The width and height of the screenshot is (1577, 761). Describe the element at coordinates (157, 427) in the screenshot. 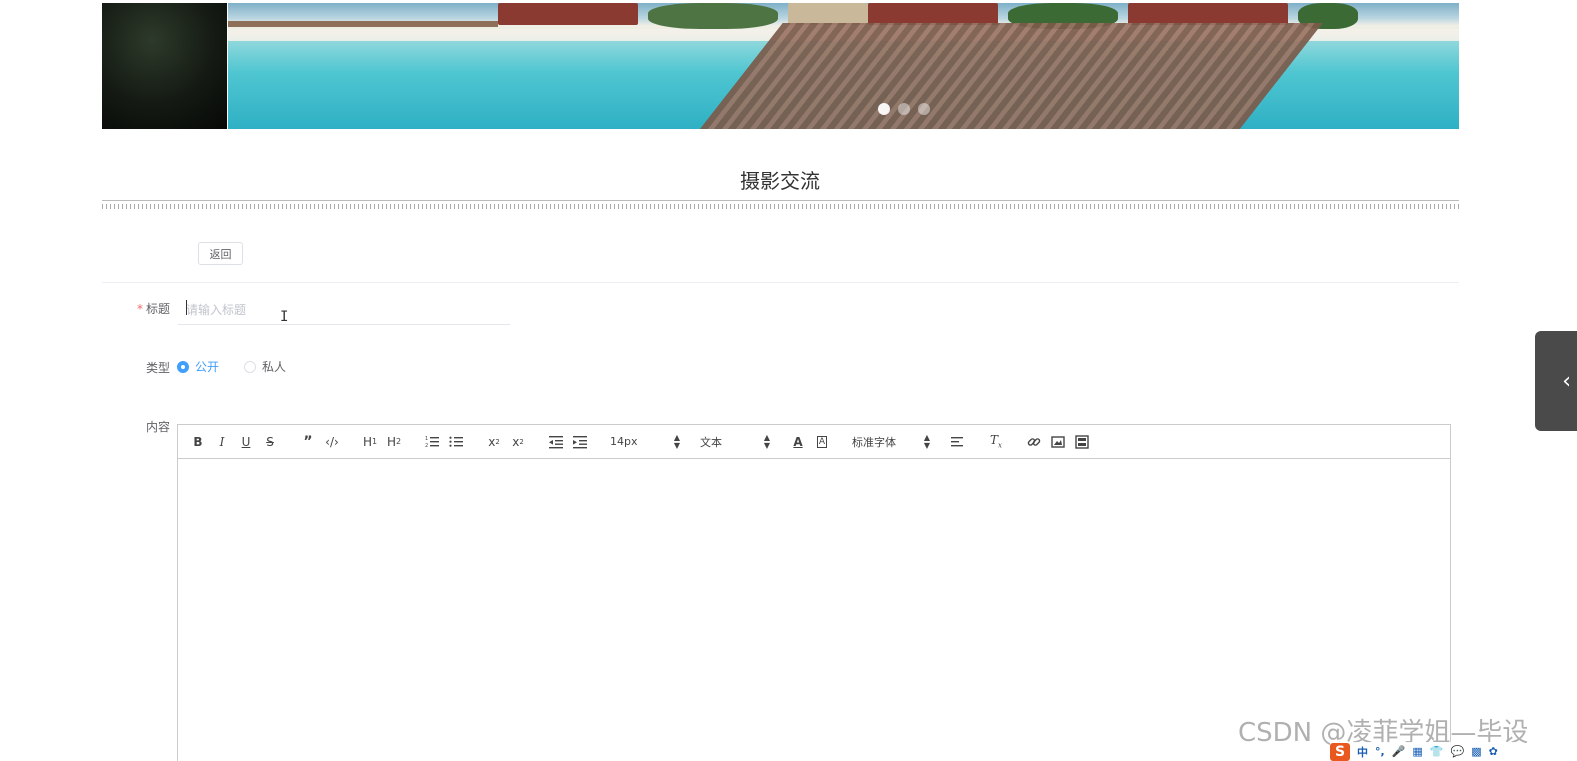

I see `content-label: 内容` at that location.